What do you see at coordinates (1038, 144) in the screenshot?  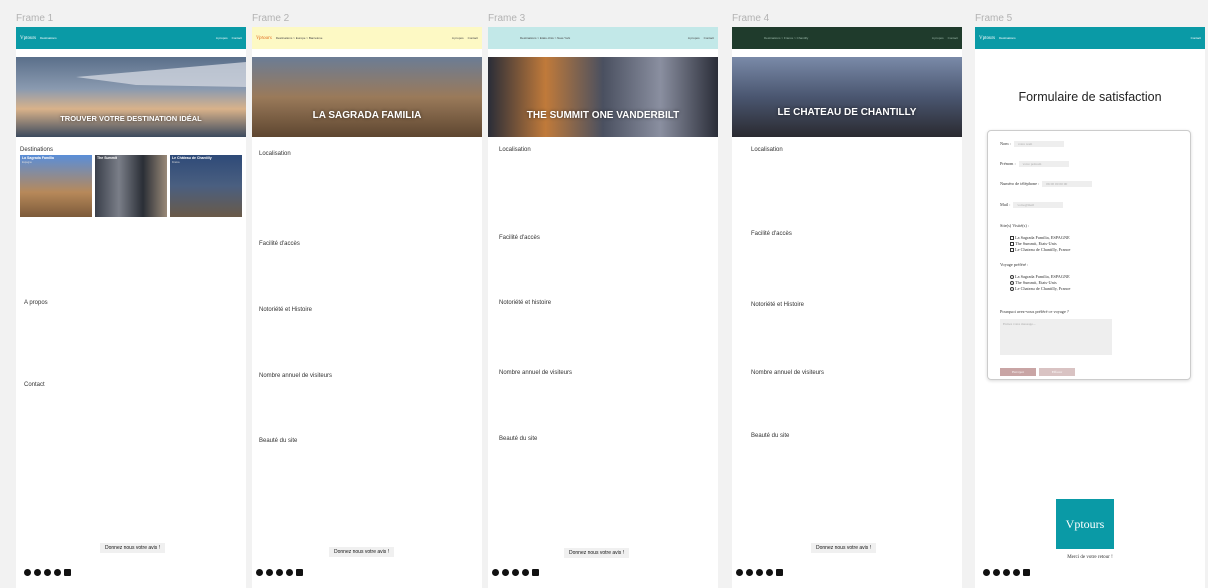 I see `nom-input: votre nom` at bounding box center [1038, 144].